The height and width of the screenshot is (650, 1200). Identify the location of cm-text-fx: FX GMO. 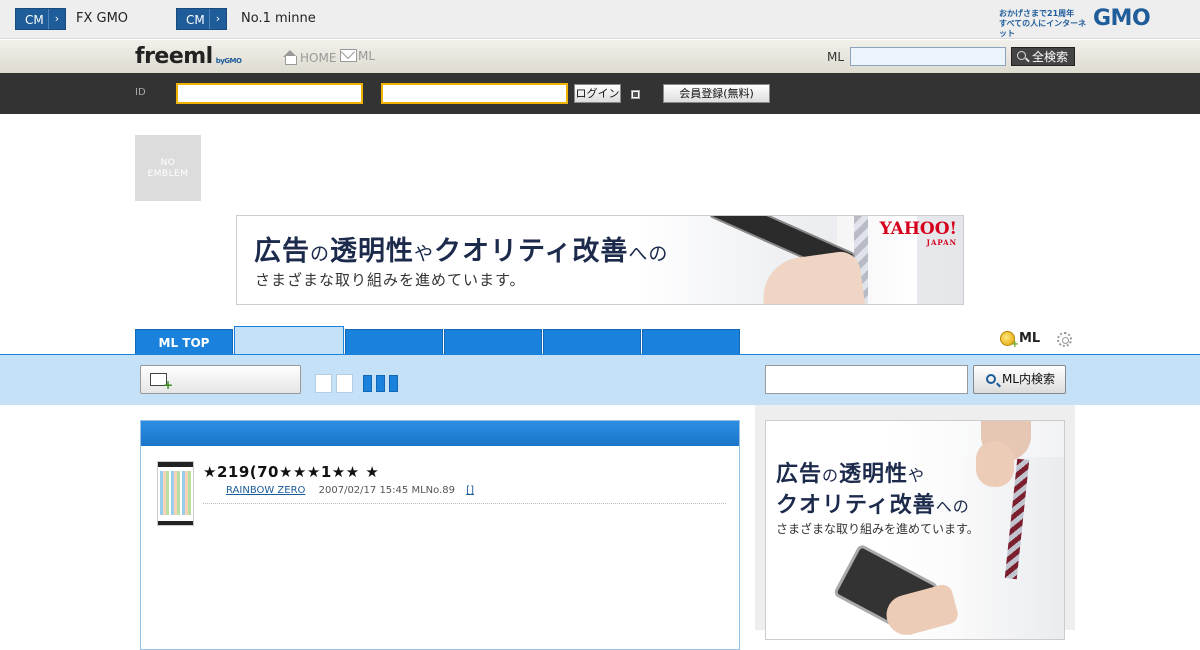
(102, 18).